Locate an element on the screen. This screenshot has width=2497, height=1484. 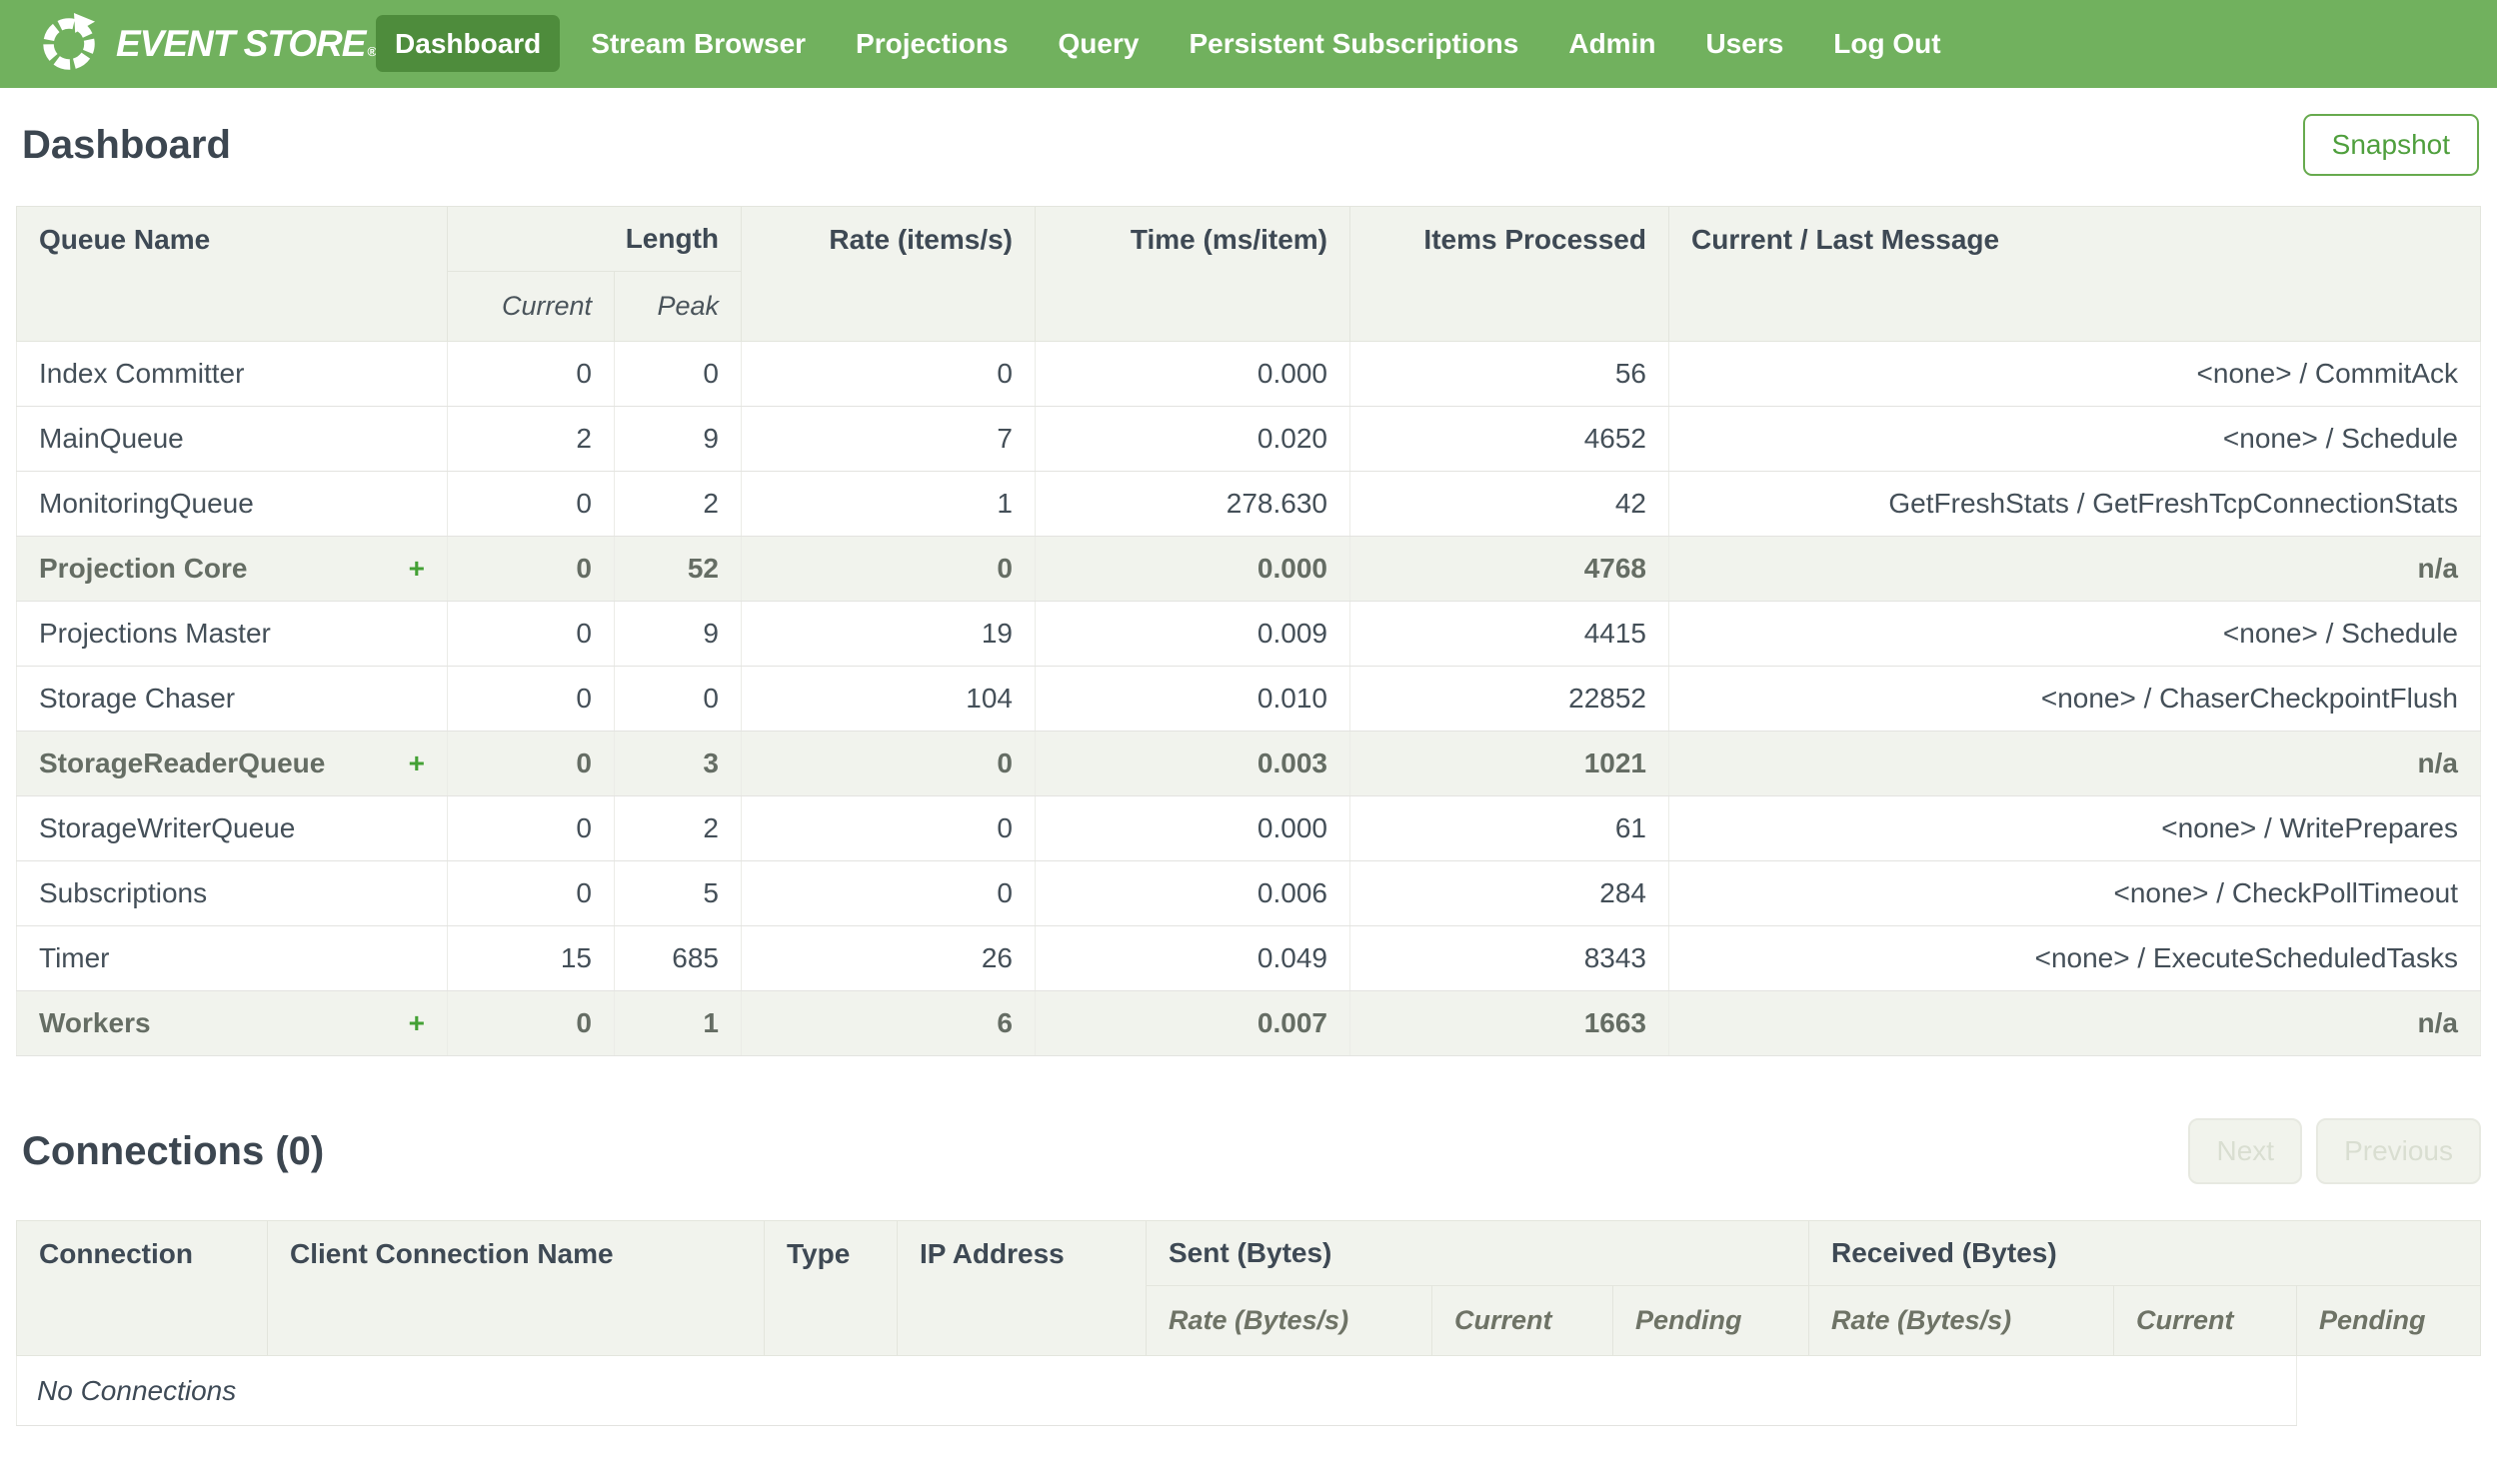
nav-item-persistent-subscriptions: Persistent Subscriptions is located at coordinates (1353, 43).